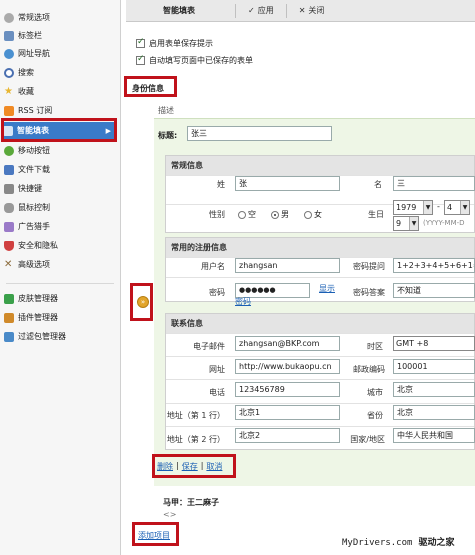 The image size is (475, 555). Describe the element at coordinates (308, 214) in the screenshot. I see `radio-icon` at that location.